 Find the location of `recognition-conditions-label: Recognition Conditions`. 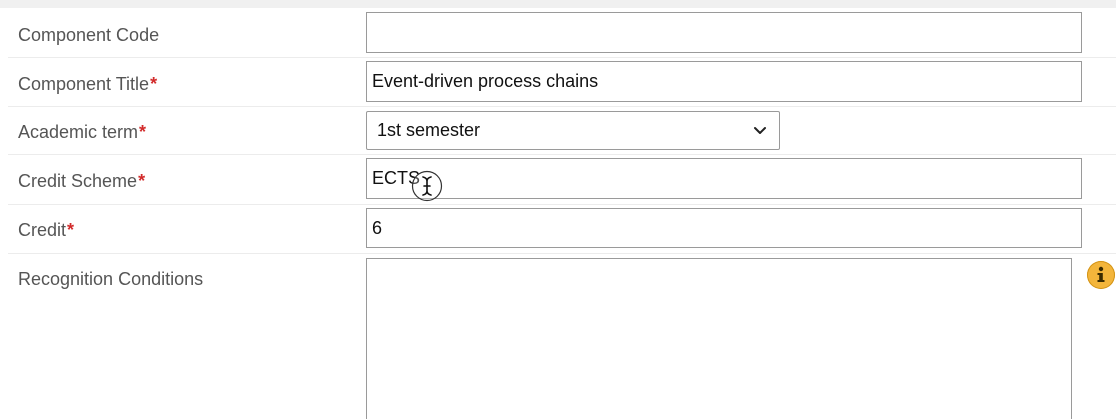

recognition-conditions-label: Recognition Conditions is located at coordinates (110, 279).